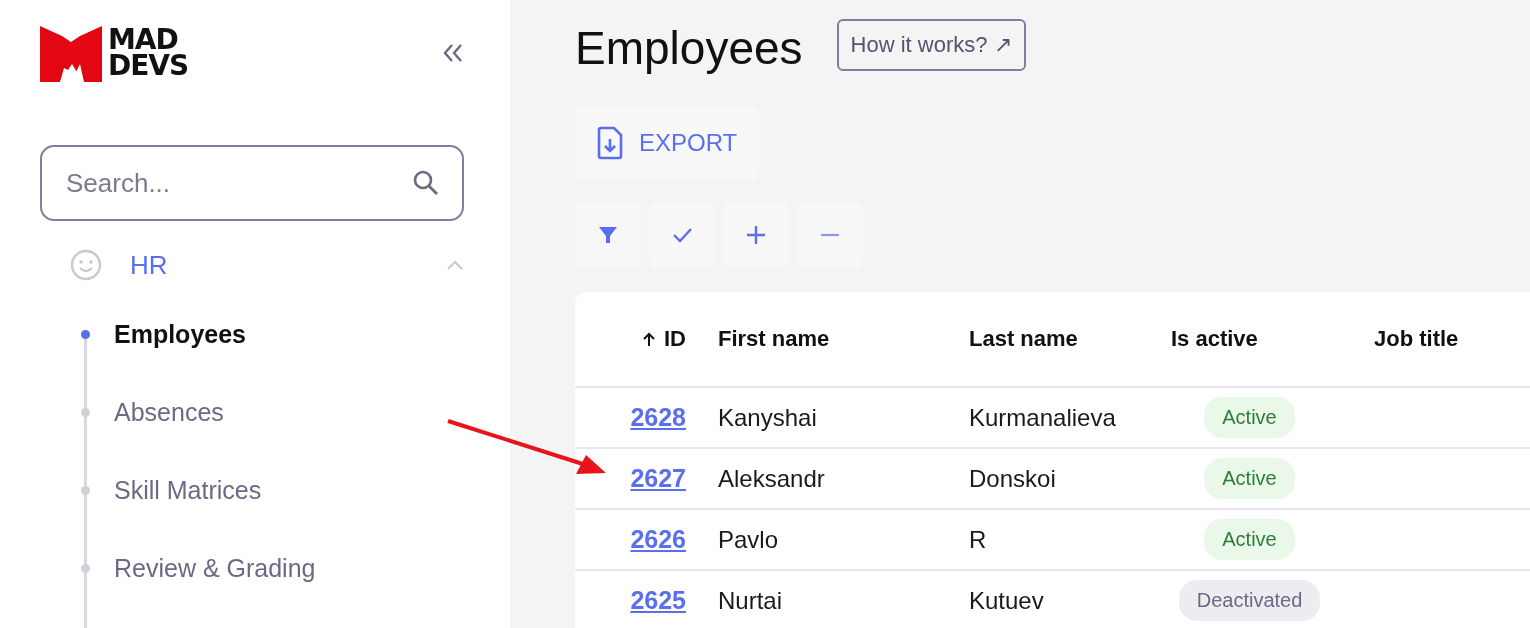 The height and width of the screenshot is (628, 1530). Describe the element at coordinates (71, 53) in the screenshot. I see `logo-mark-icon` at that location.